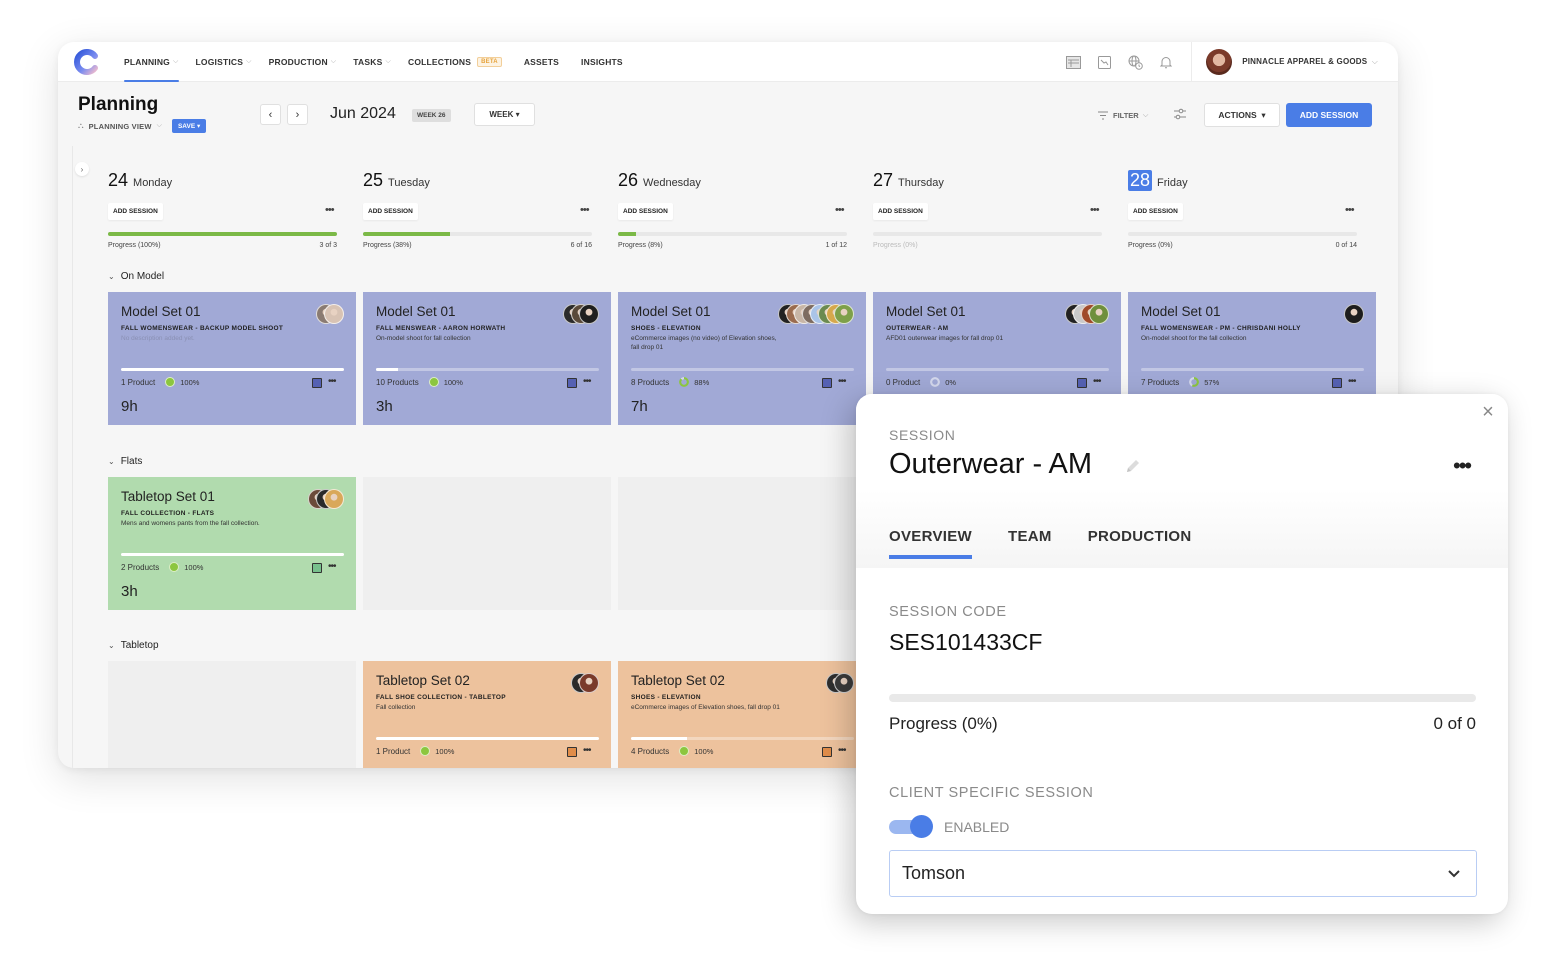 This screenshot has height=972, width=1550. Describe the element at coordinates (133, 645) in the screenshot. I see `group-tabletop: ⌄ Tabletop` at that location.